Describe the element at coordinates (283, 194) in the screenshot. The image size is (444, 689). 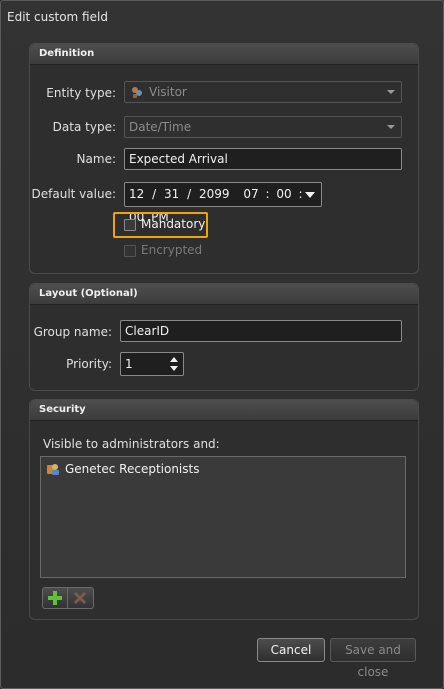
I see `minute-value: 00` at that location.